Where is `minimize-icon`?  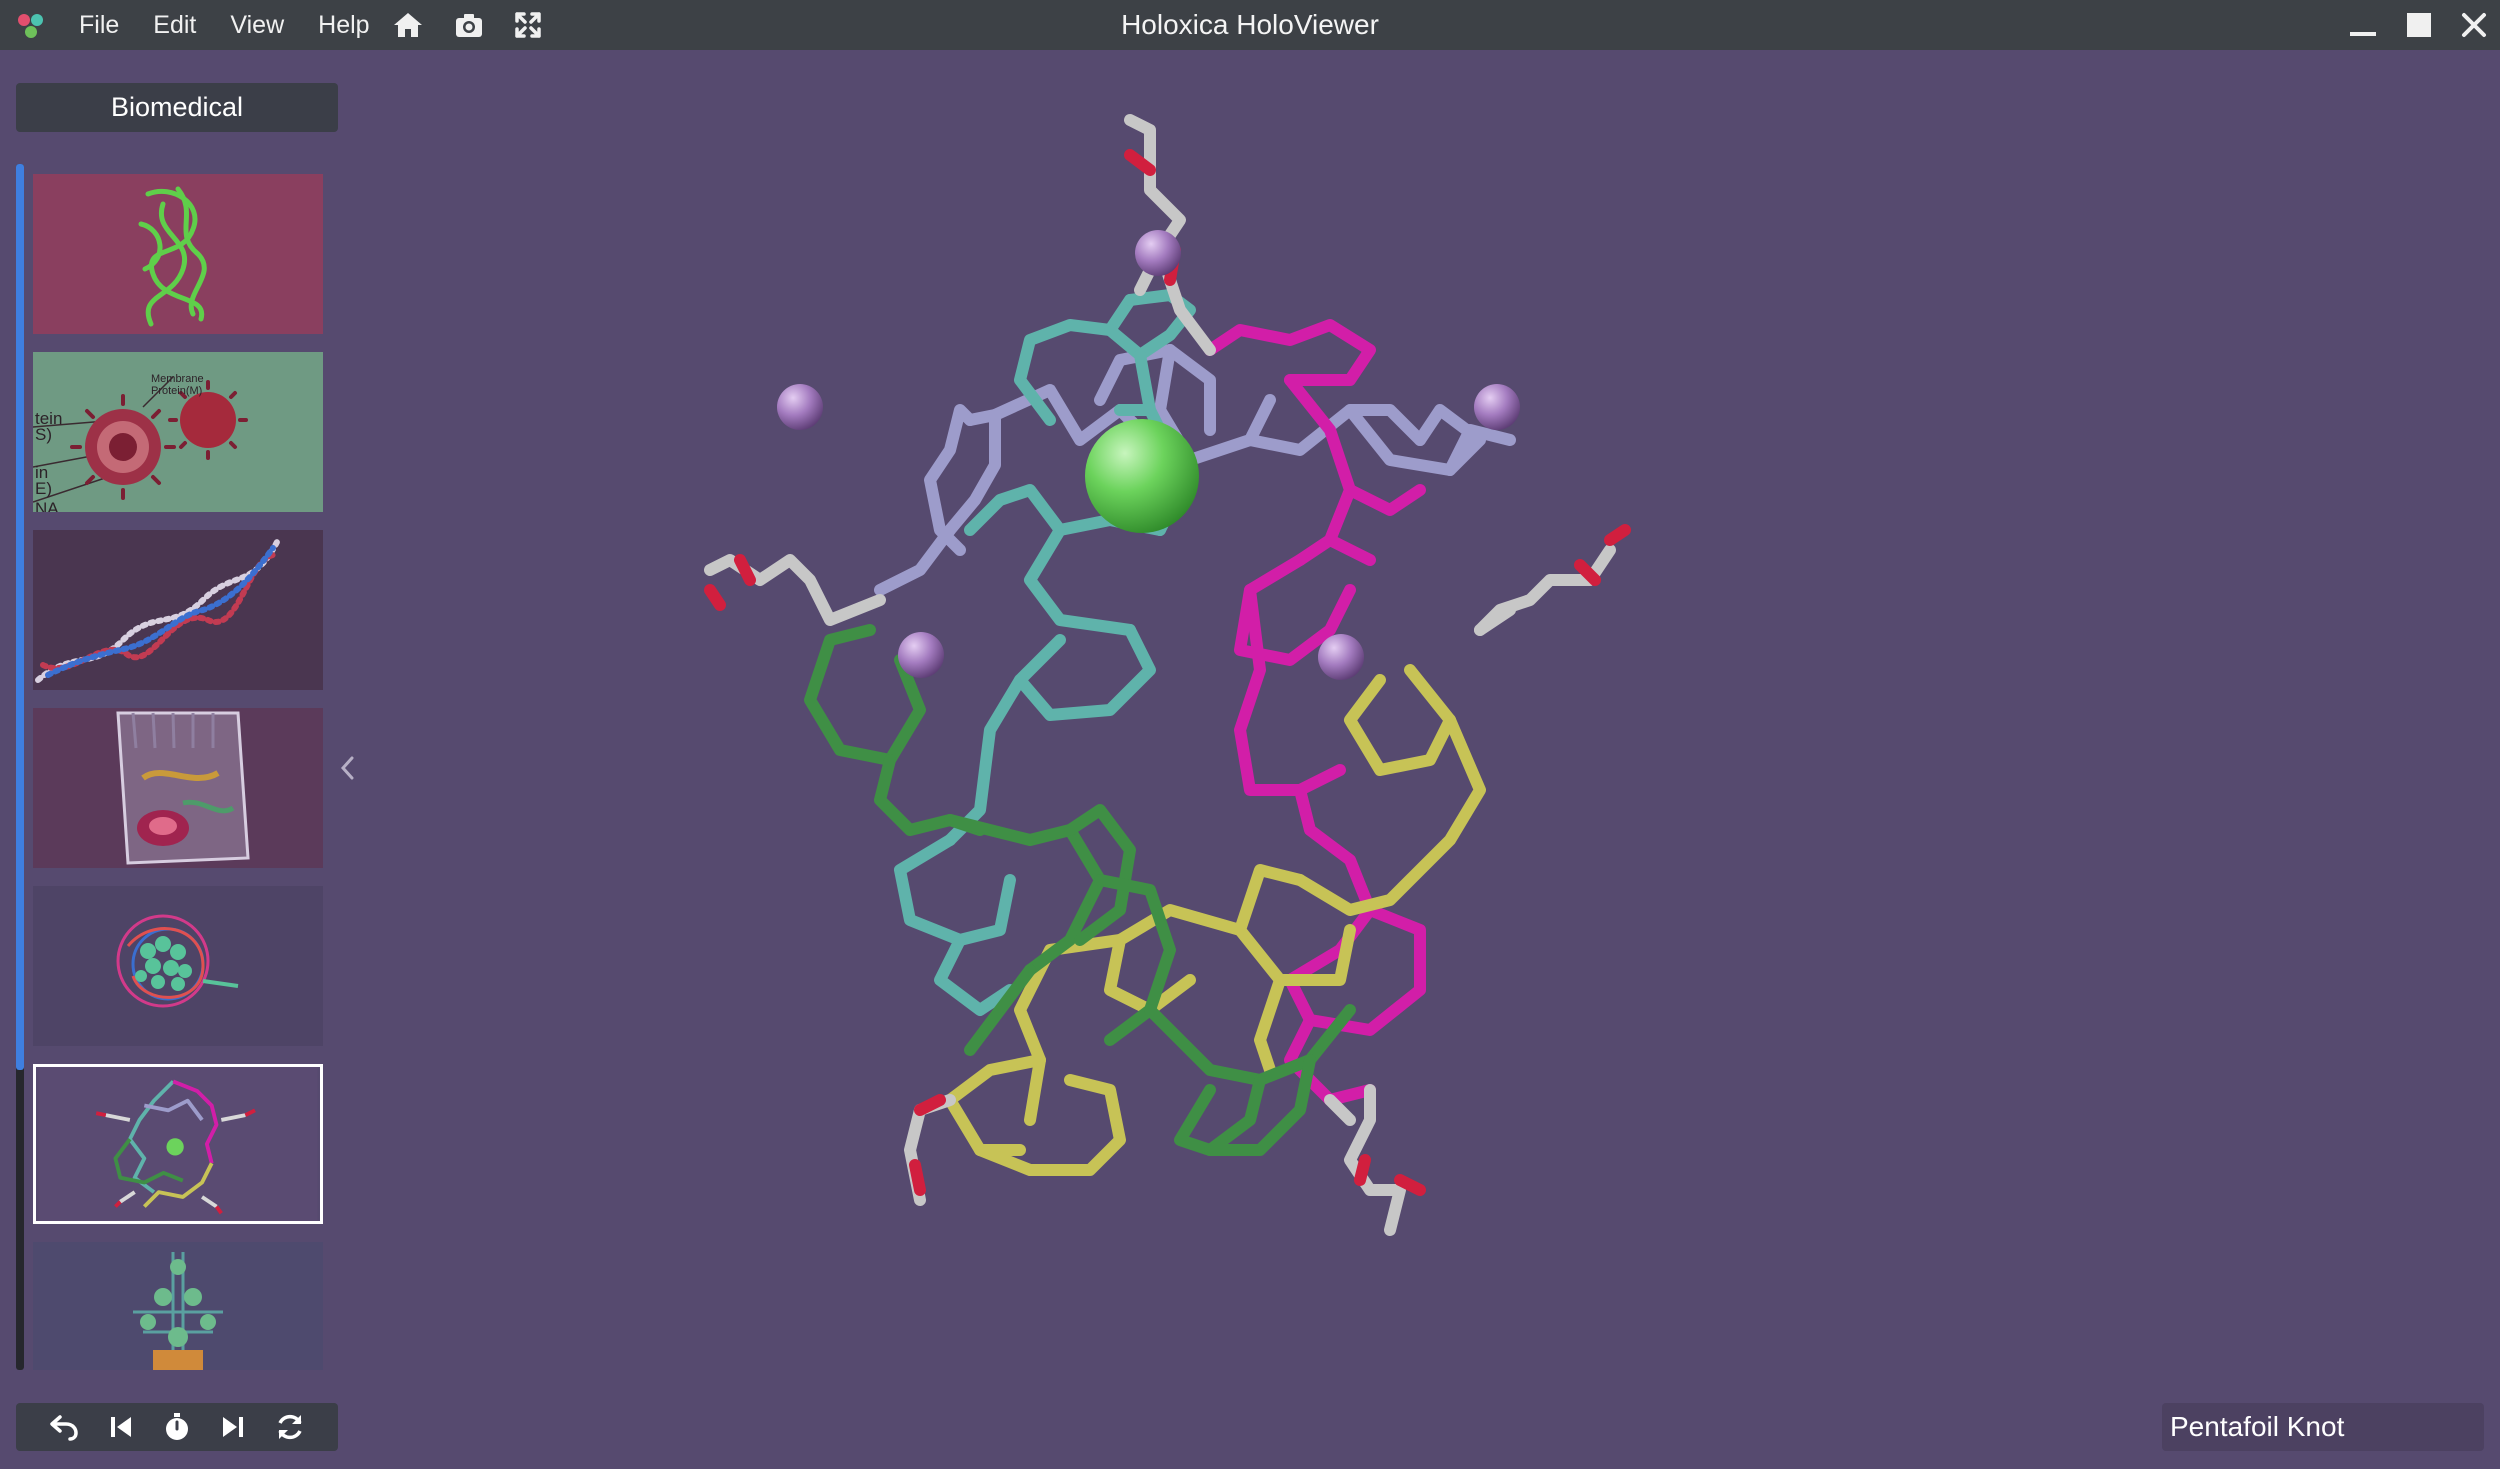 minimize-icon is located at coordinates (2363, 25).